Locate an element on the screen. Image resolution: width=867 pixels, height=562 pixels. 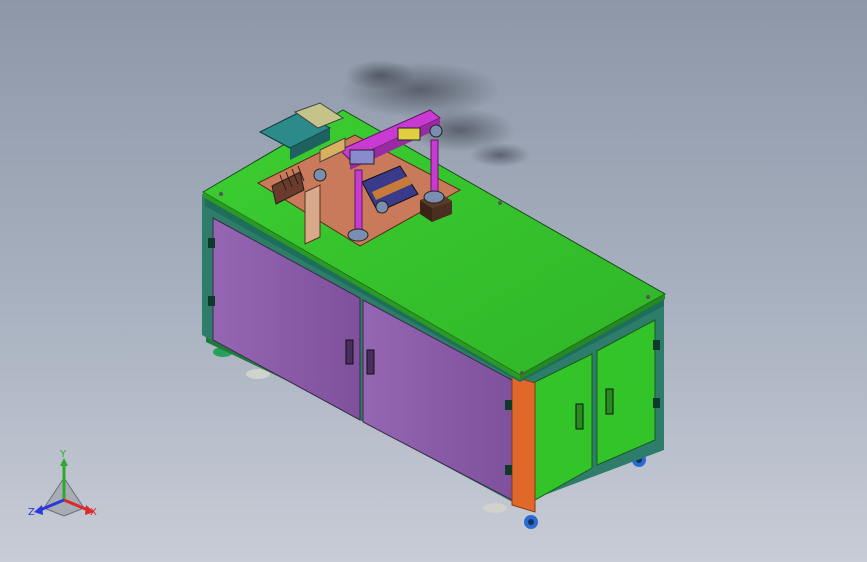
side-left-handle is located at coordinates (579, 416).